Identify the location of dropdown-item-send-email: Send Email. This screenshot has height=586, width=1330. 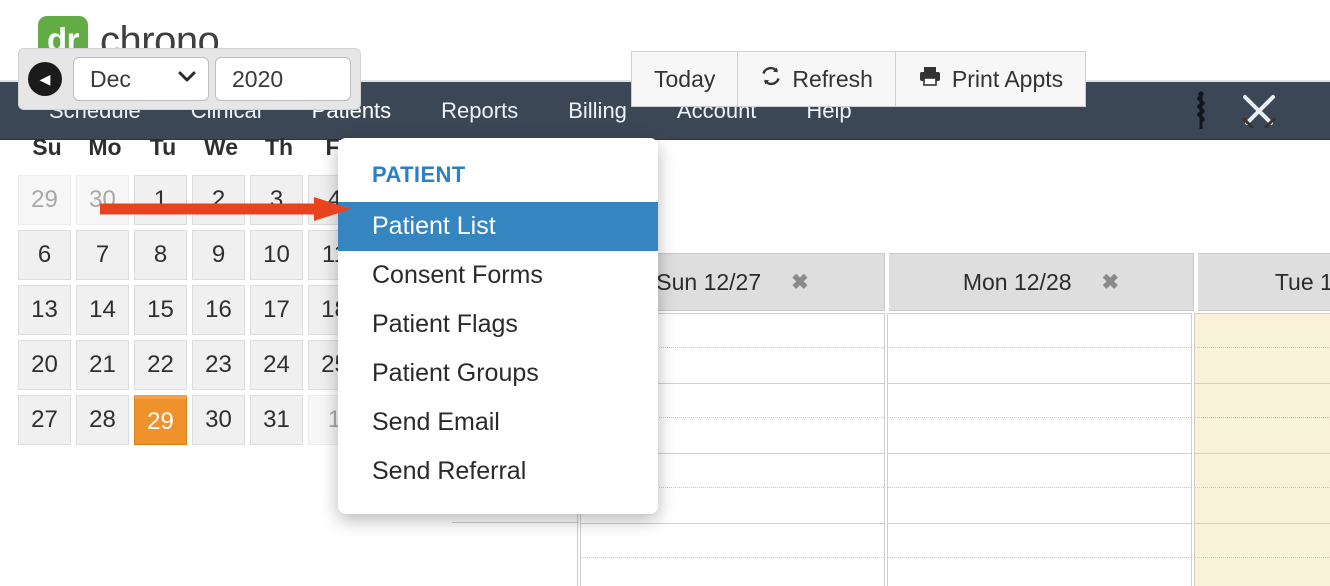
(498, 422).